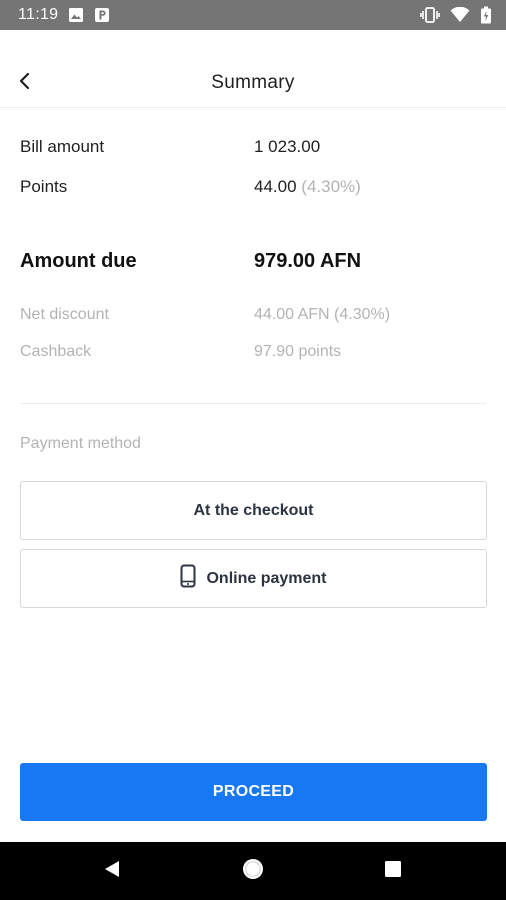 Image resolution: width=506 pixels, height=900 pixels. I want to click on nav-home-button, so click(253, 871).